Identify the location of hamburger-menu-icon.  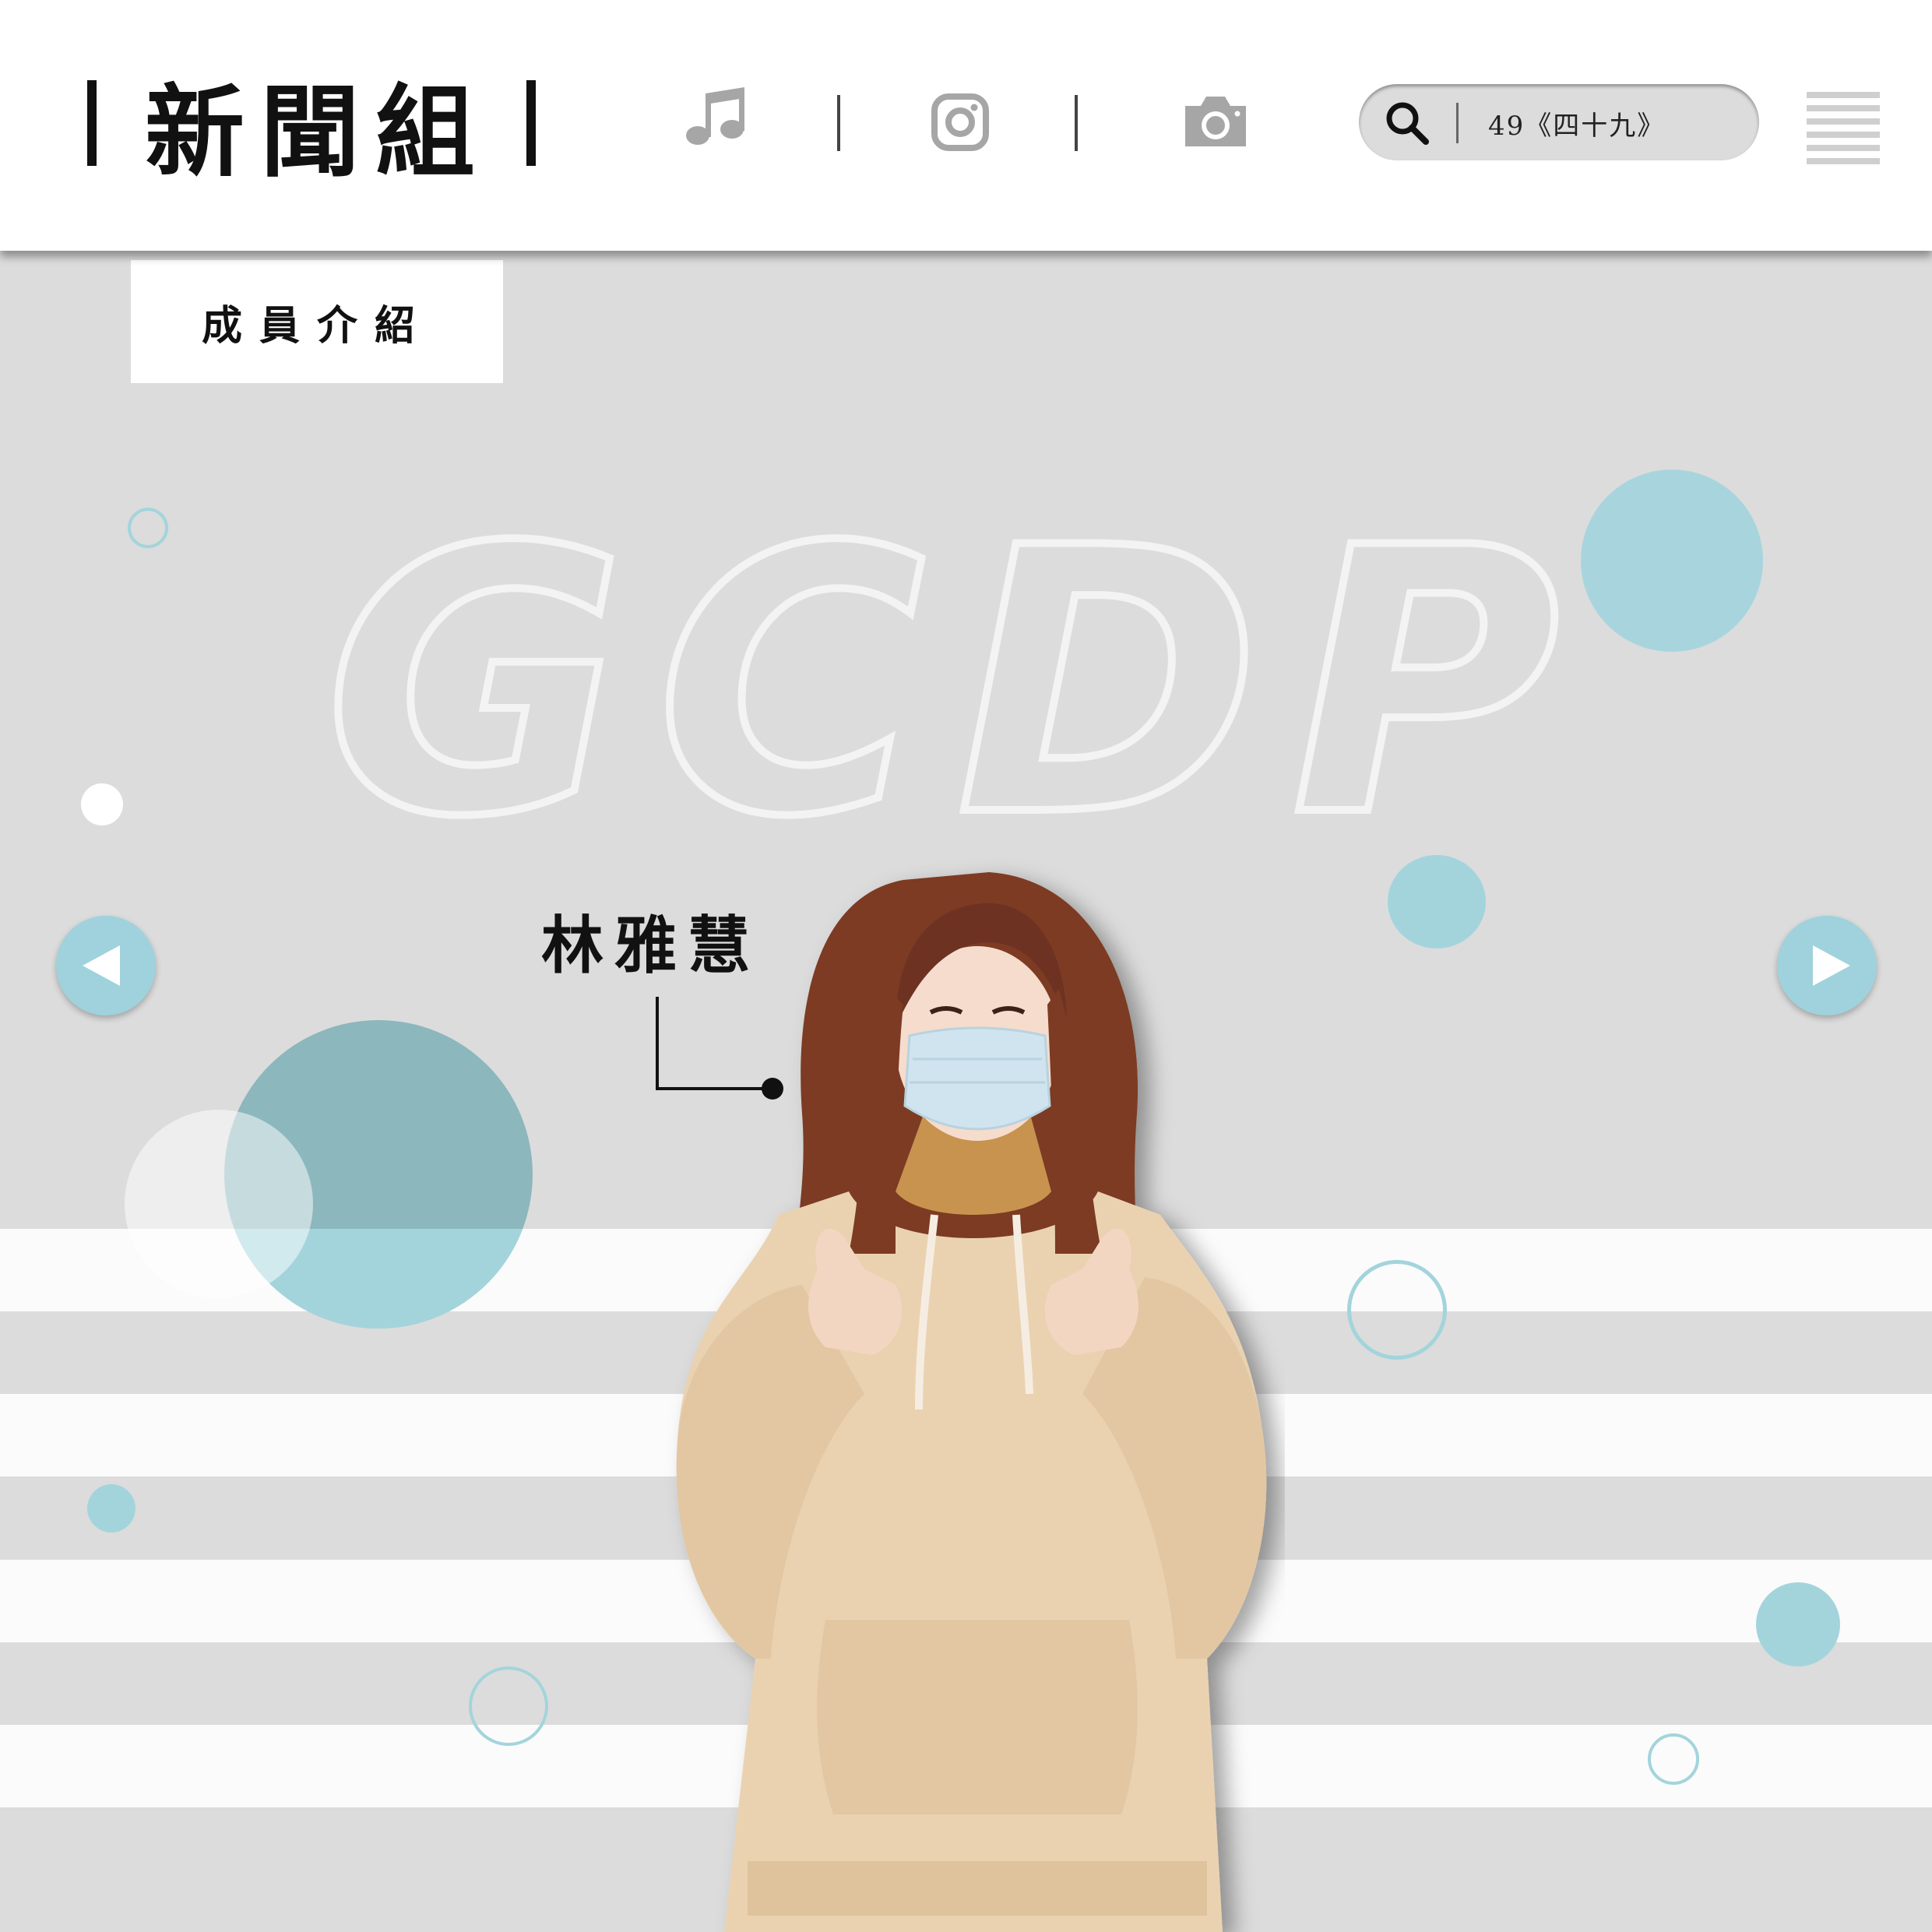
(1843, 131).